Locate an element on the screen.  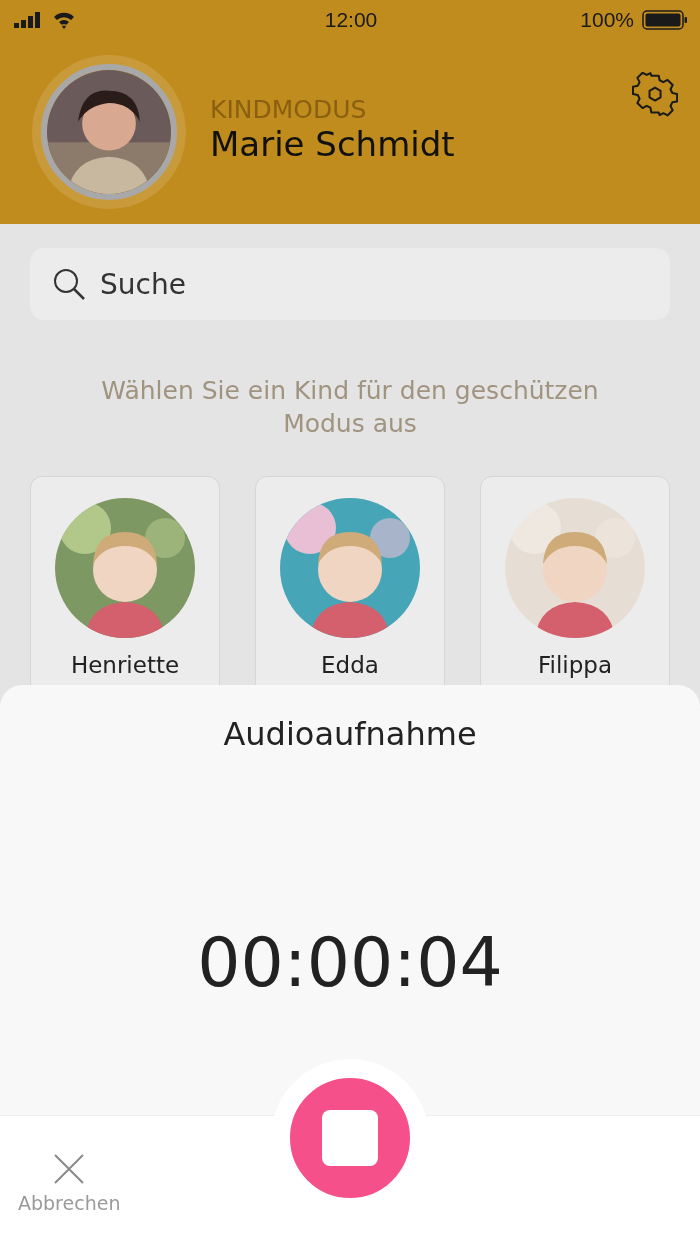
recording-timer: 00:00:04 is located at coordinates (350, 962).